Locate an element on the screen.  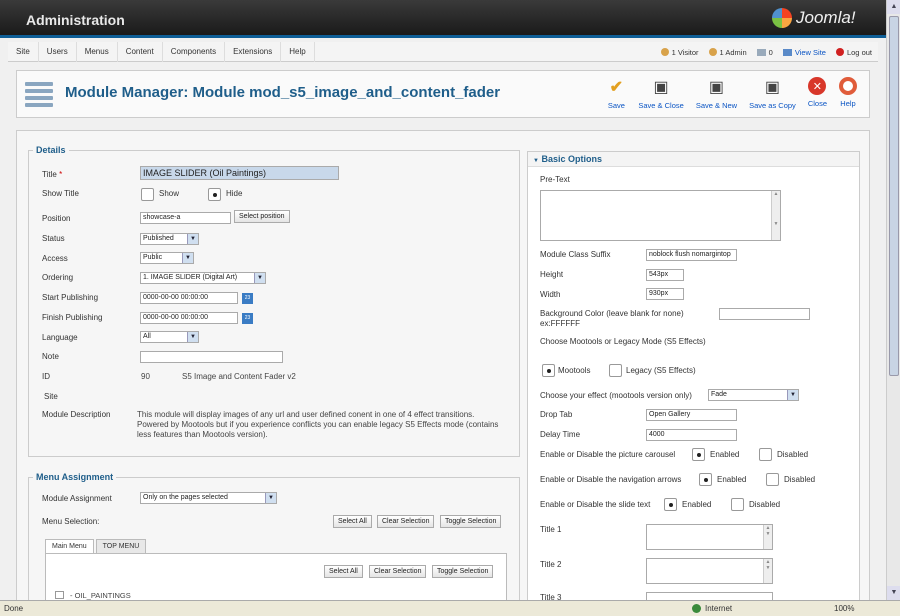
toggle-selection-button: Toggle Selection is located at coordinates (471, 521).